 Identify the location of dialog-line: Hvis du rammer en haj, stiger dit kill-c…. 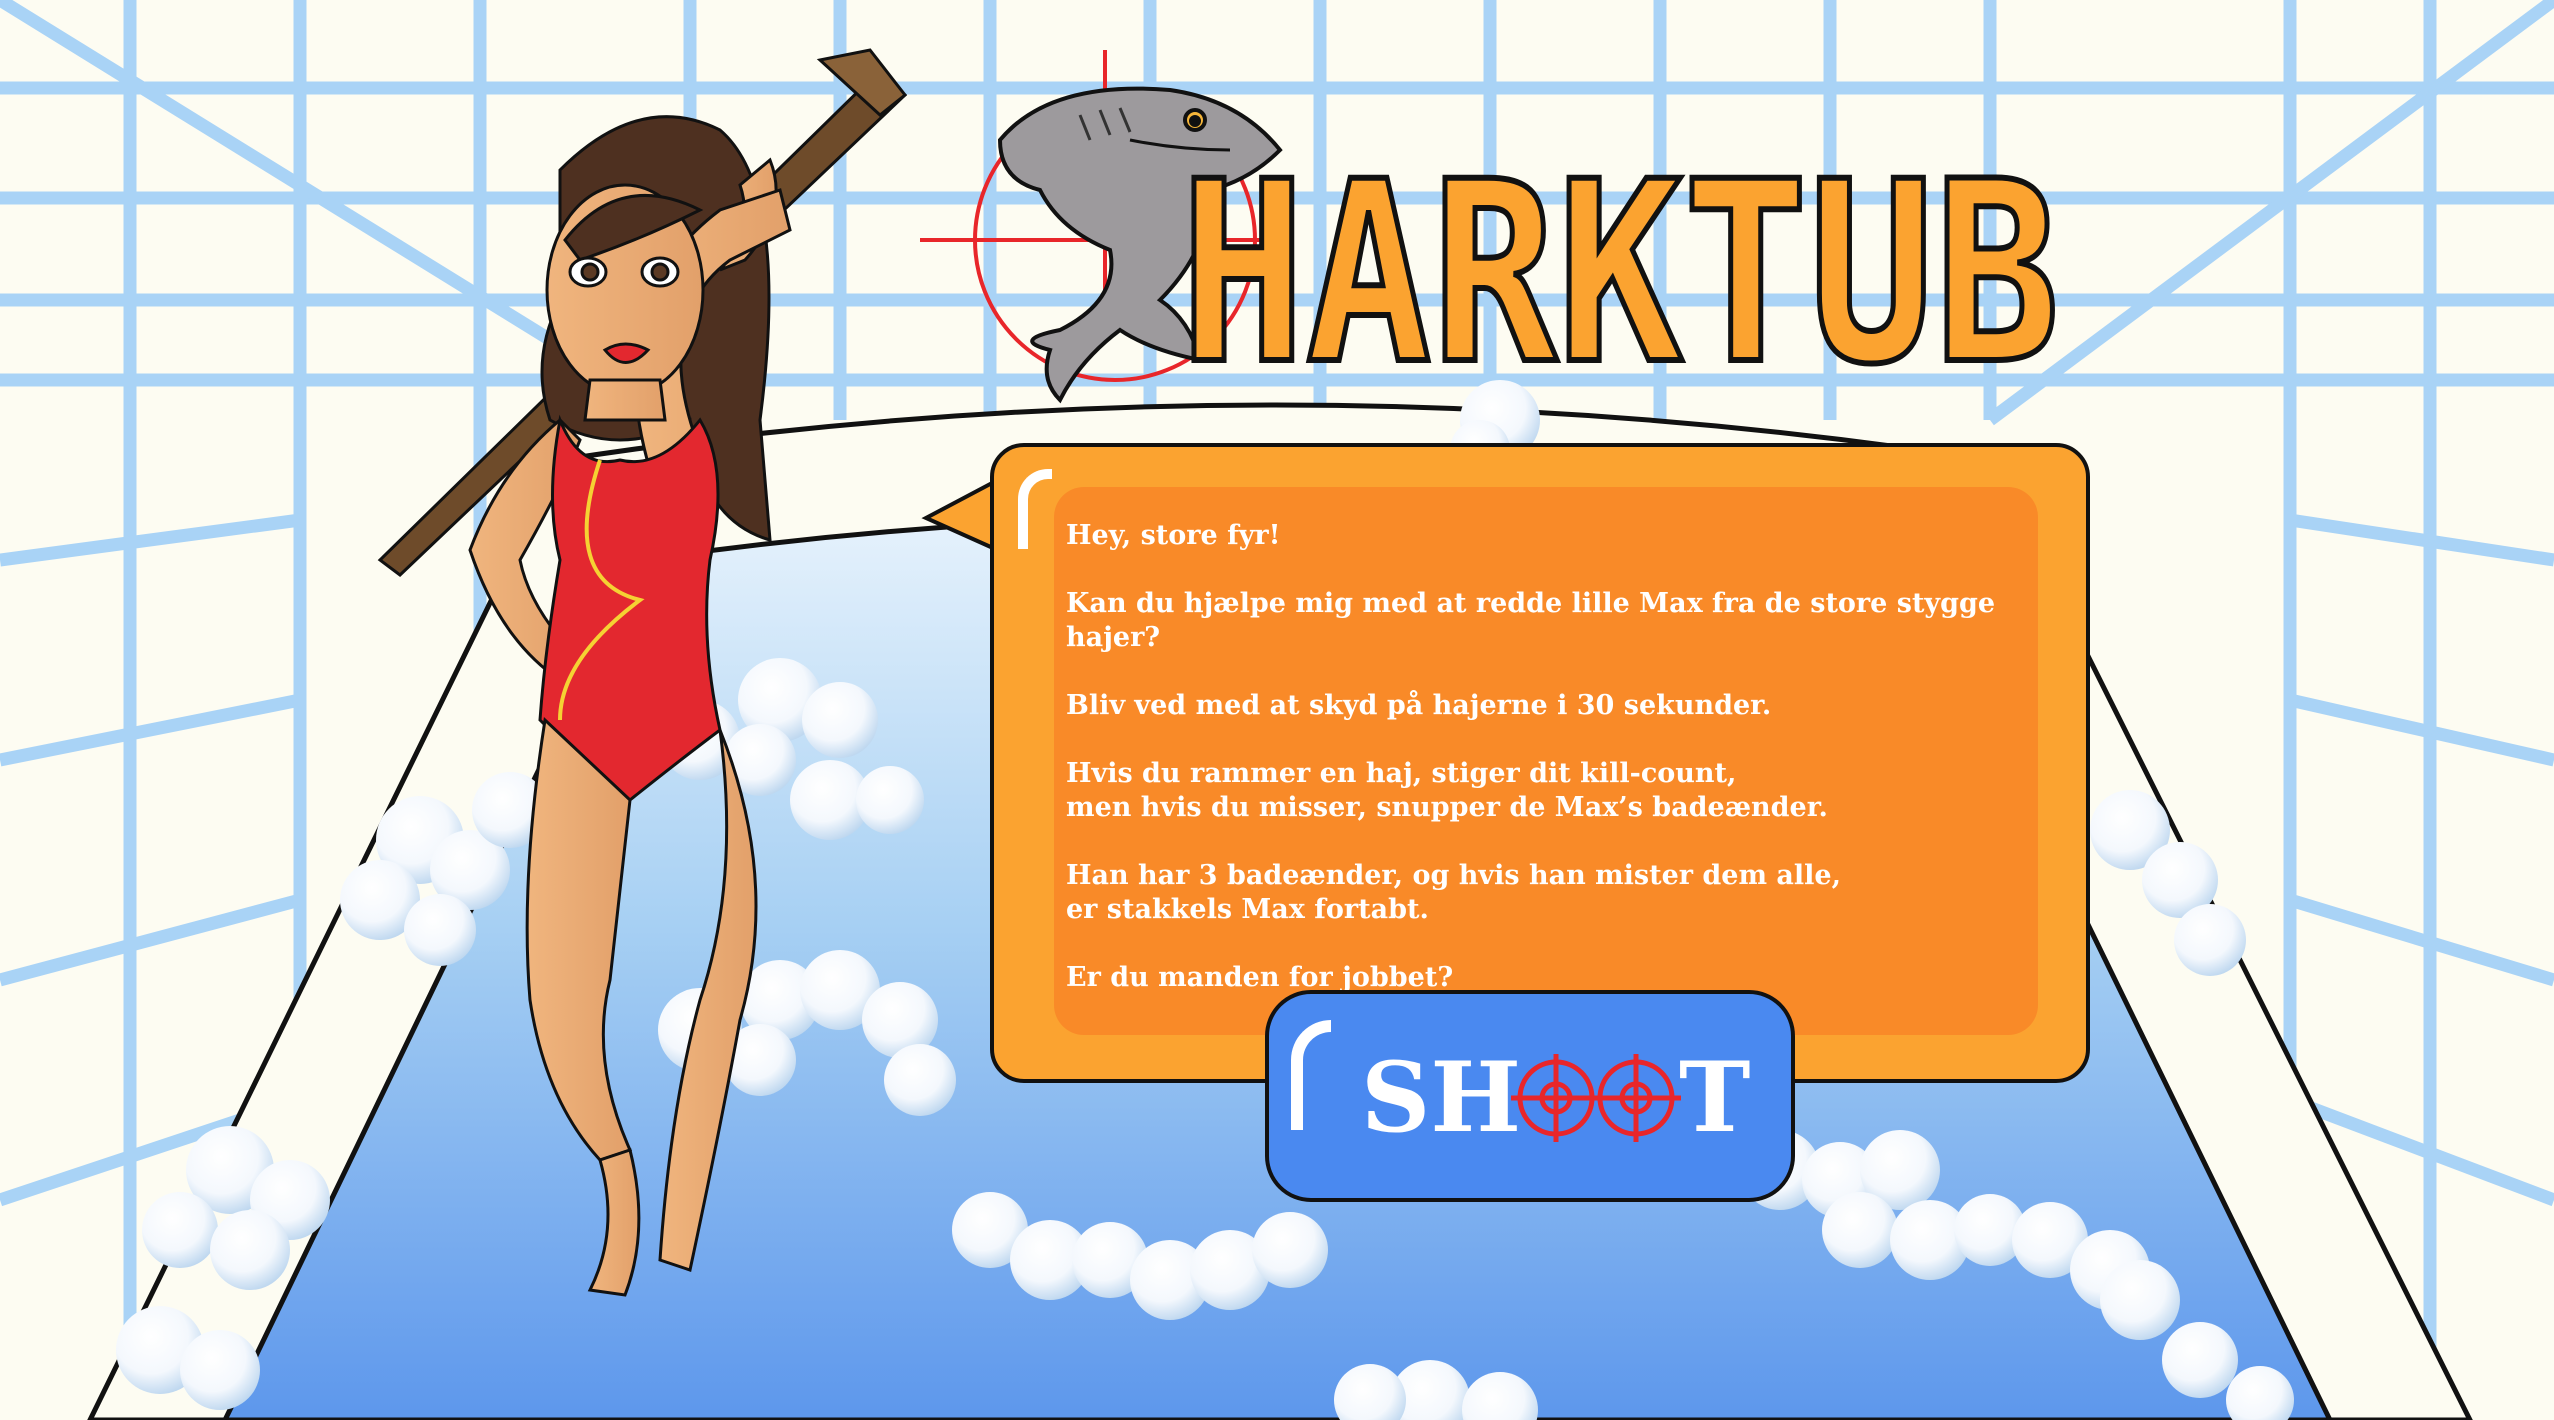
(1447, 790).